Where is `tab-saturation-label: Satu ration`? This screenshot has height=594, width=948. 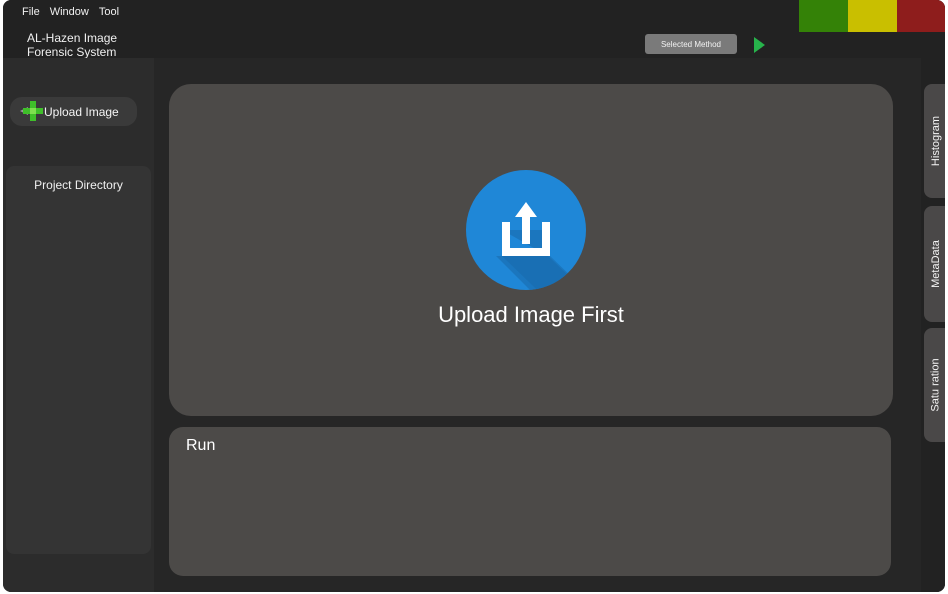
tab-saturation-label: Satu ration is located at coordinates (936, 385).